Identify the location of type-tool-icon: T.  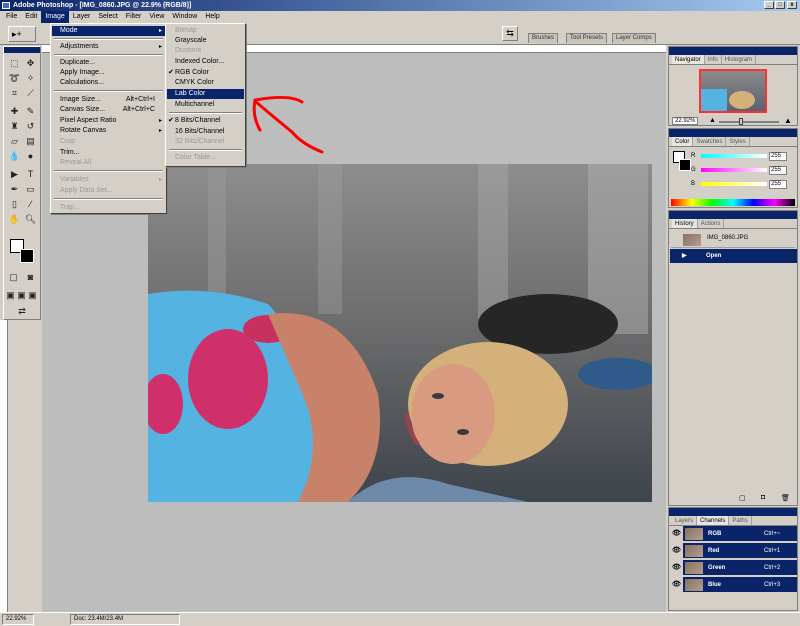
(30, 174).